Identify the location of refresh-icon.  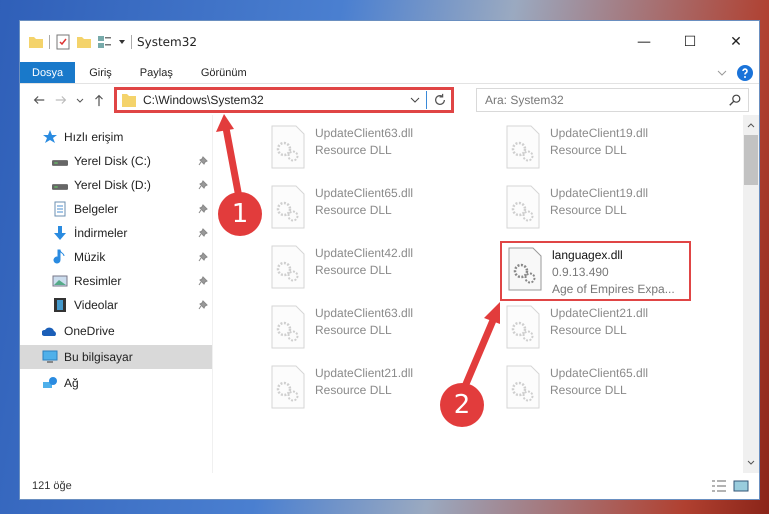
(440, 99).